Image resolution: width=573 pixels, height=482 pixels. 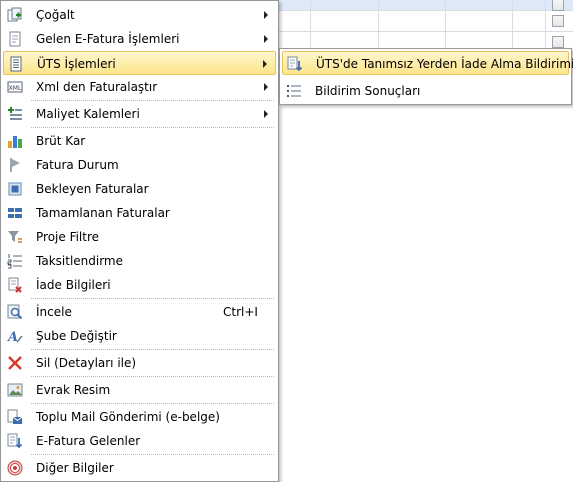 What do you see at coordinates (294, 91) in the screenshot?
I see `bullet-list-icon` at bounding box center [294, 91].